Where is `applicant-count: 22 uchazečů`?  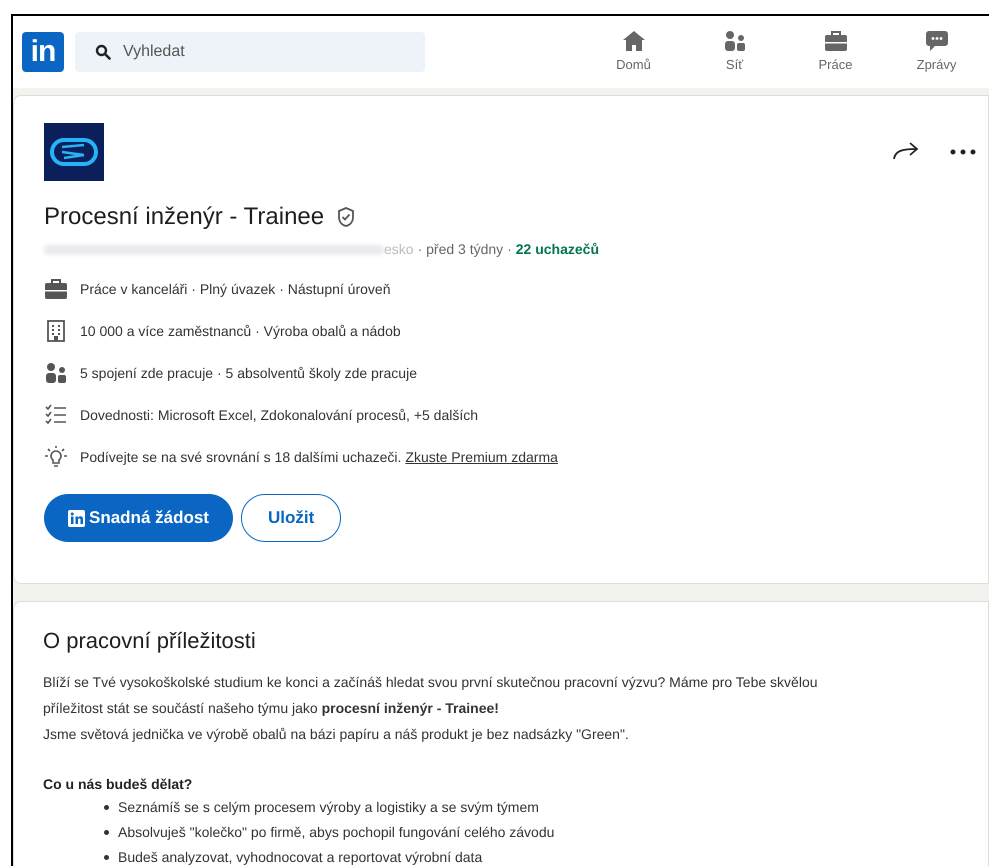
applicant-count: 22 uchazečů is located at coordinates (557, 249).